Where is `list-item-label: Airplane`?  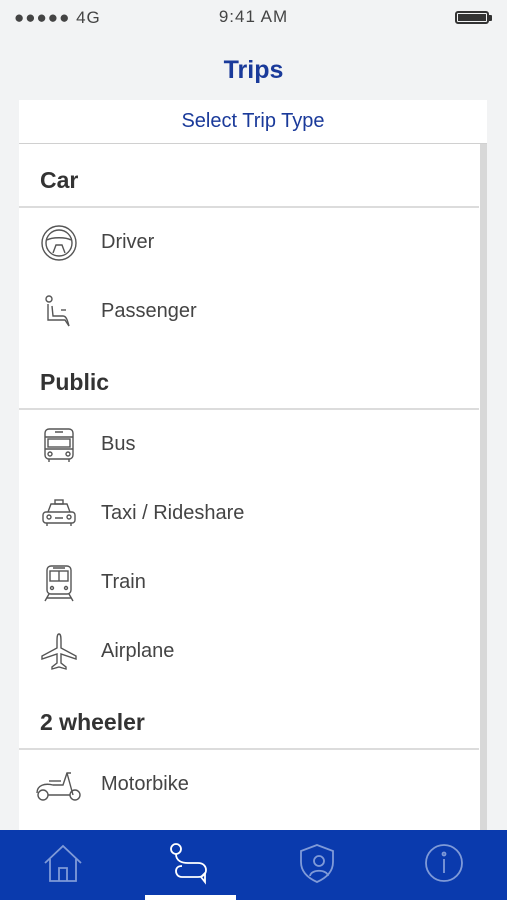
list-item-label: Airplane is located at coordinates (138, 651).